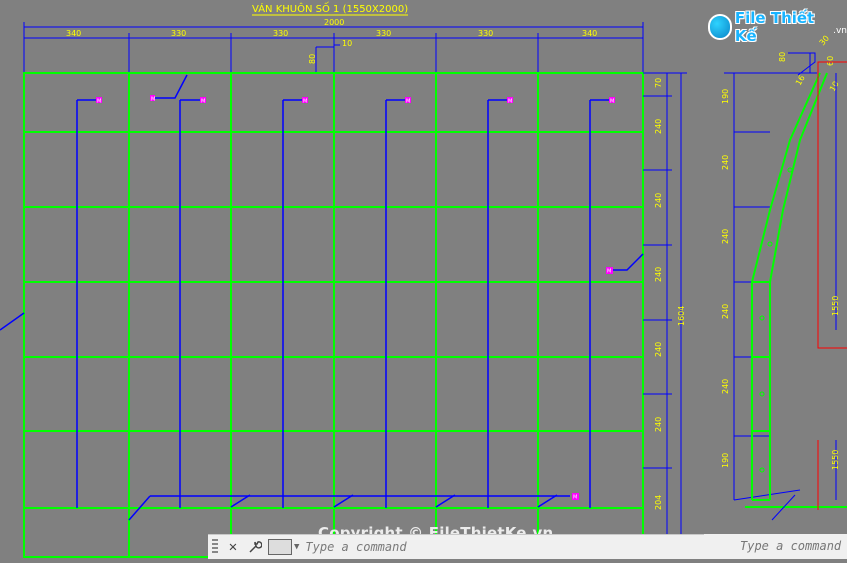 This screenshot has height=563, width=847. What do you see at coordinates (330, 8) in the screenshot?
I see `drawing-title: VÁN KHUÔN SỐ 1 (1550X2000)` at bounding box center [330, 8].